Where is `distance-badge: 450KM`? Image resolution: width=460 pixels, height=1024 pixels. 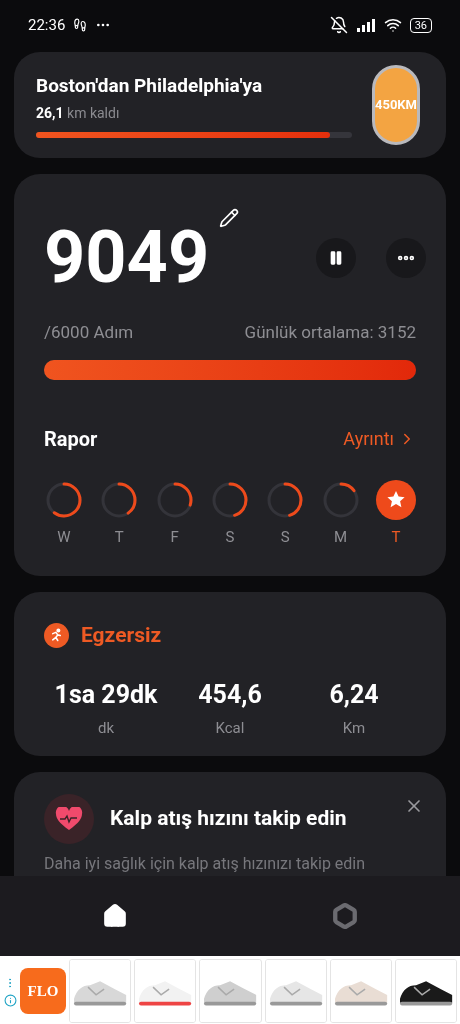 distance-badge: 450KM is located at coordinates (396, 105).